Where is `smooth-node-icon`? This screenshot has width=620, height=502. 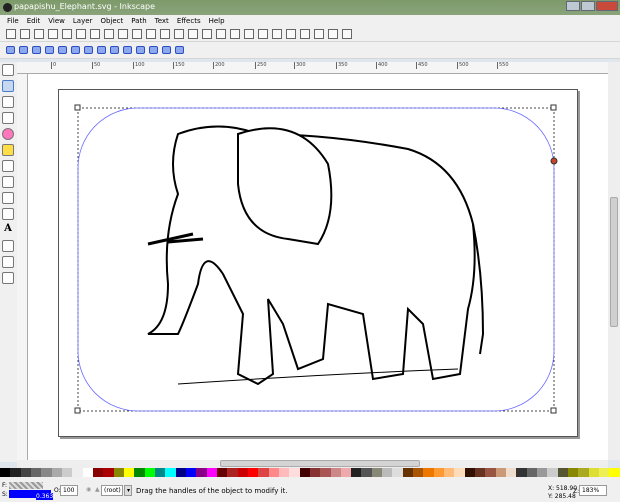
smooth-node-icon is located at coordinates (101, 50).